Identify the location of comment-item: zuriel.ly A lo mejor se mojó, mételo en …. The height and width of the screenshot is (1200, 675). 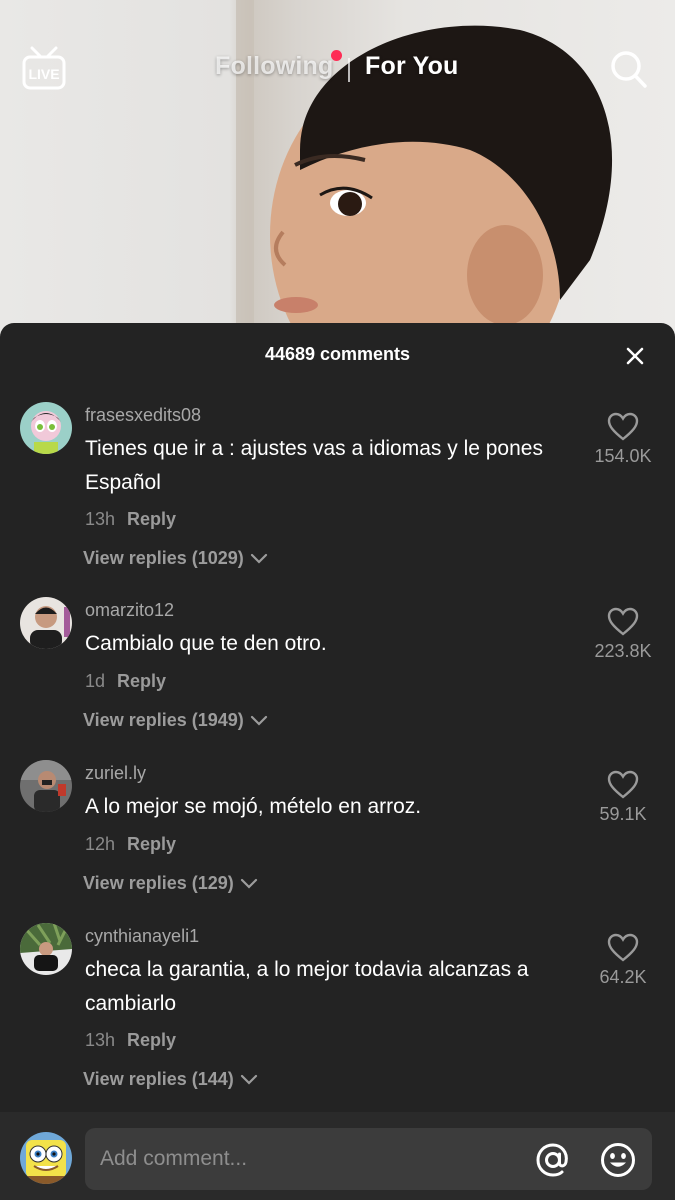
(337, 835).